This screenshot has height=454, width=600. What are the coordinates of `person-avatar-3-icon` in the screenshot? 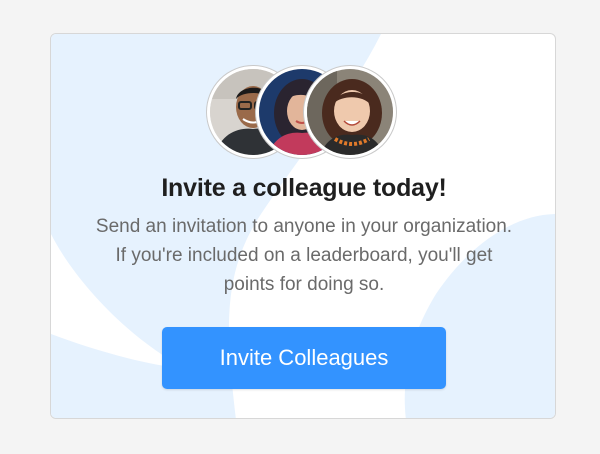 It's located at (350, 112).